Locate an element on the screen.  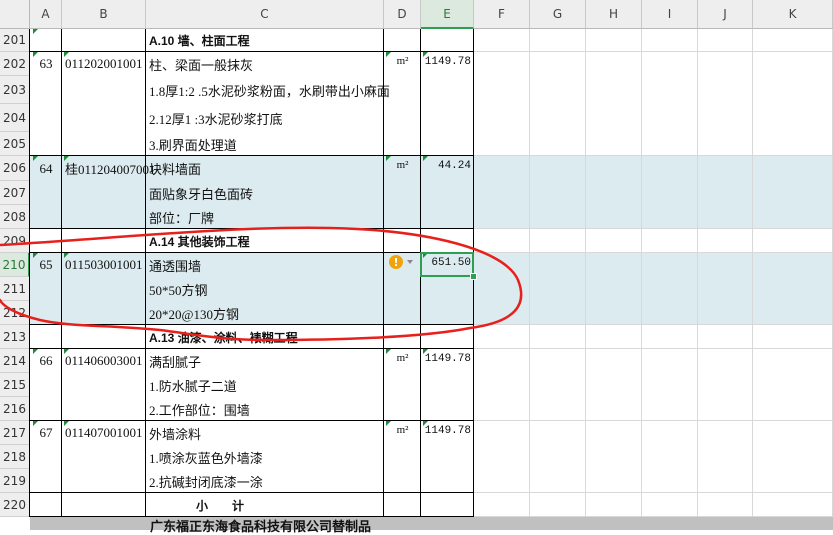
row-header: 211 is located at coordinates (15, 289).